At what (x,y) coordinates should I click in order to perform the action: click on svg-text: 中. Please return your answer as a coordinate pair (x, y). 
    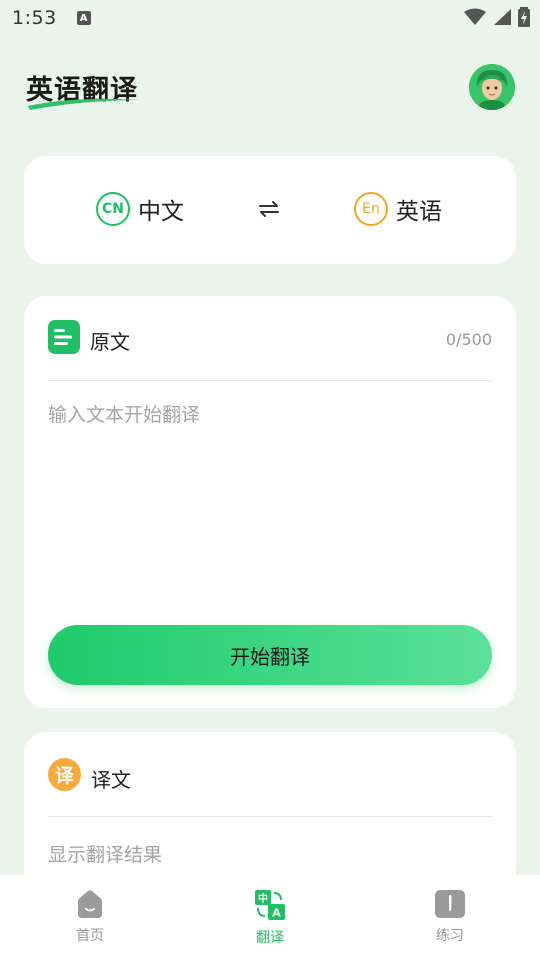
    Looking at the image, I should click on (263, 898).